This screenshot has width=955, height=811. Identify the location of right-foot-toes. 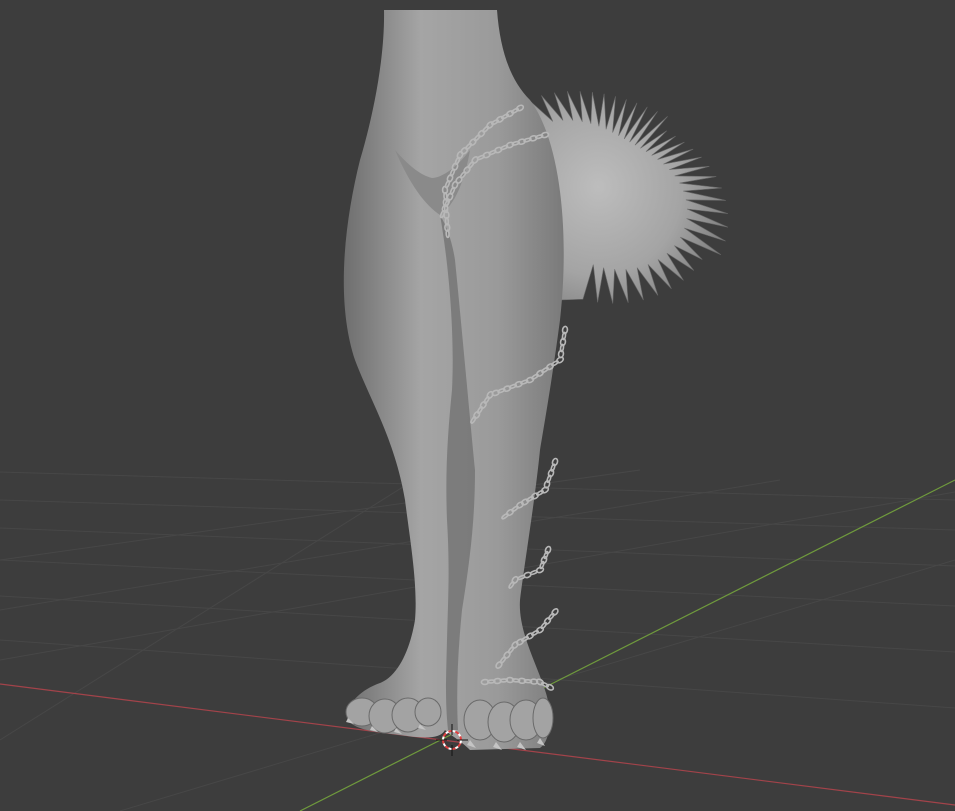
(508, 720).